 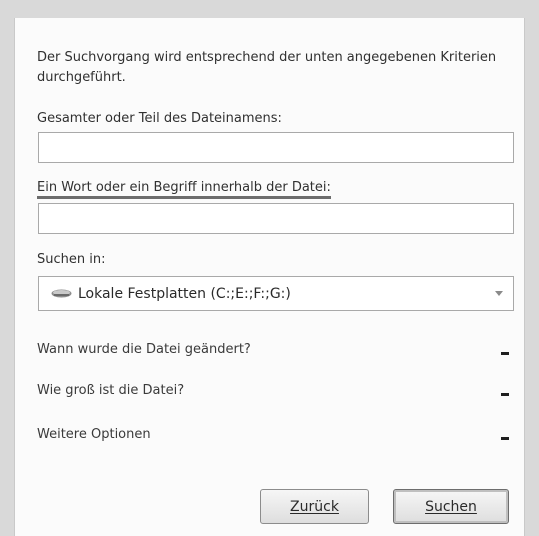 I want to click on search-button-label: Suchen, so click(x=451, y=506).